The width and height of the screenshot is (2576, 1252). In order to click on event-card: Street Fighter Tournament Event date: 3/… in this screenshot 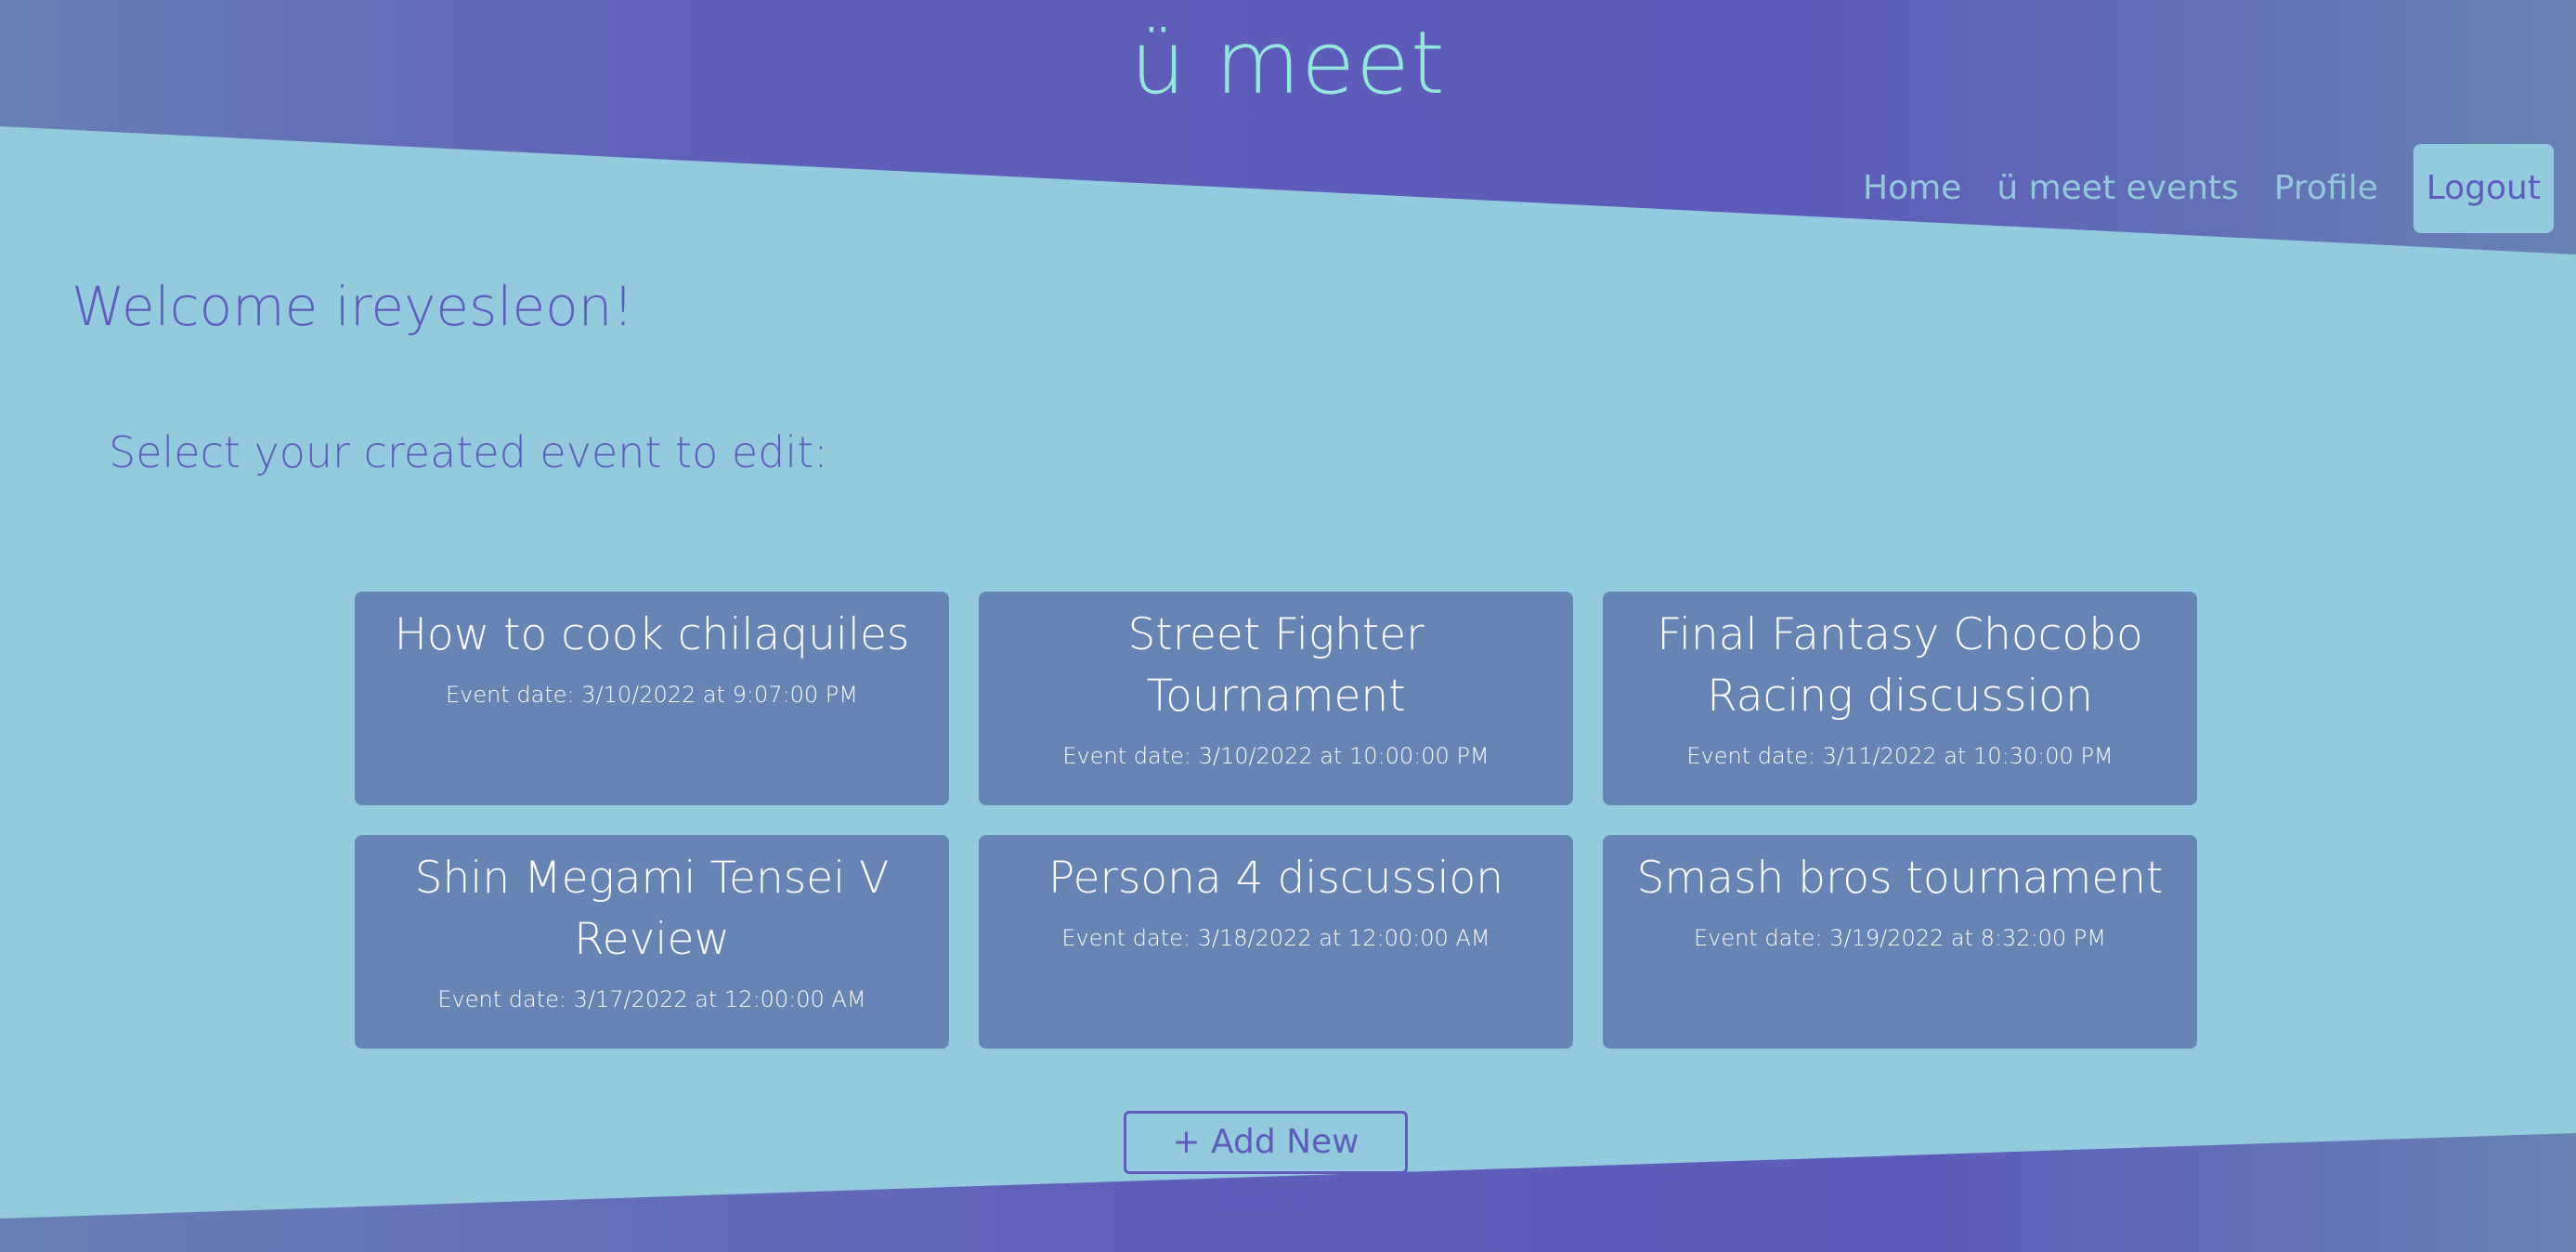, I will do `click(1276, 698)`.